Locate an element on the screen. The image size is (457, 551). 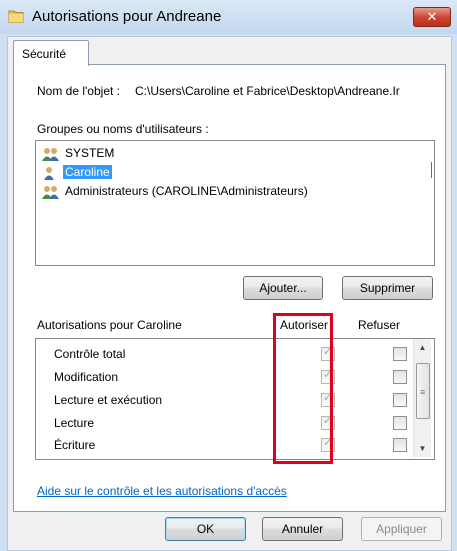
scroll-up-arrow-icon: ▲ is located at coordinates (422, 347).